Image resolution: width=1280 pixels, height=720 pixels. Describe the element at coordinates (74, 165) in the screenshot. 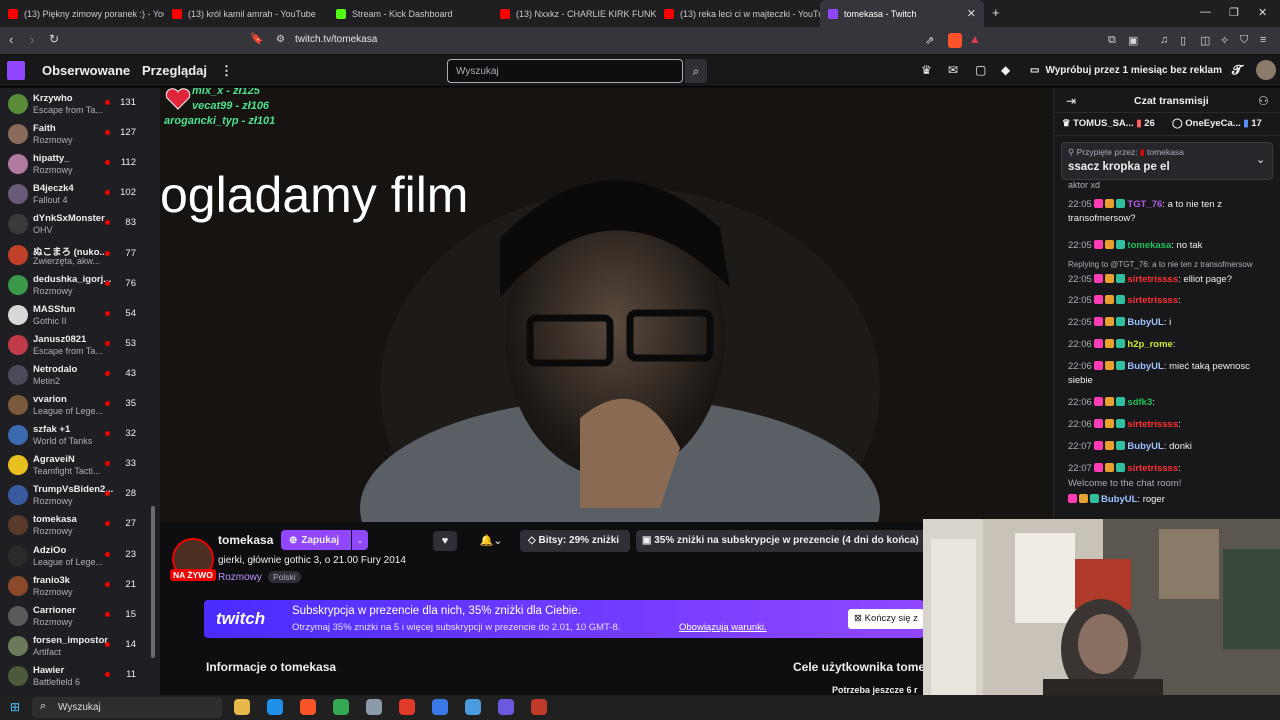

I see `sidebar-channel: hipatty_ Rozmowy 112` at that location.